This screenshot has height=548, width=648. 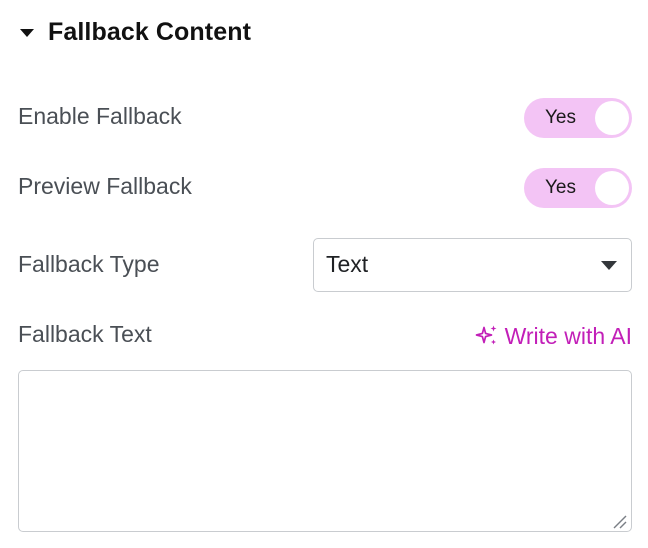 What do you see at coordinates (347, 264) in the screenshot?
I see `fallback-type-selected-value: Text` at bounding box center [347, 264].